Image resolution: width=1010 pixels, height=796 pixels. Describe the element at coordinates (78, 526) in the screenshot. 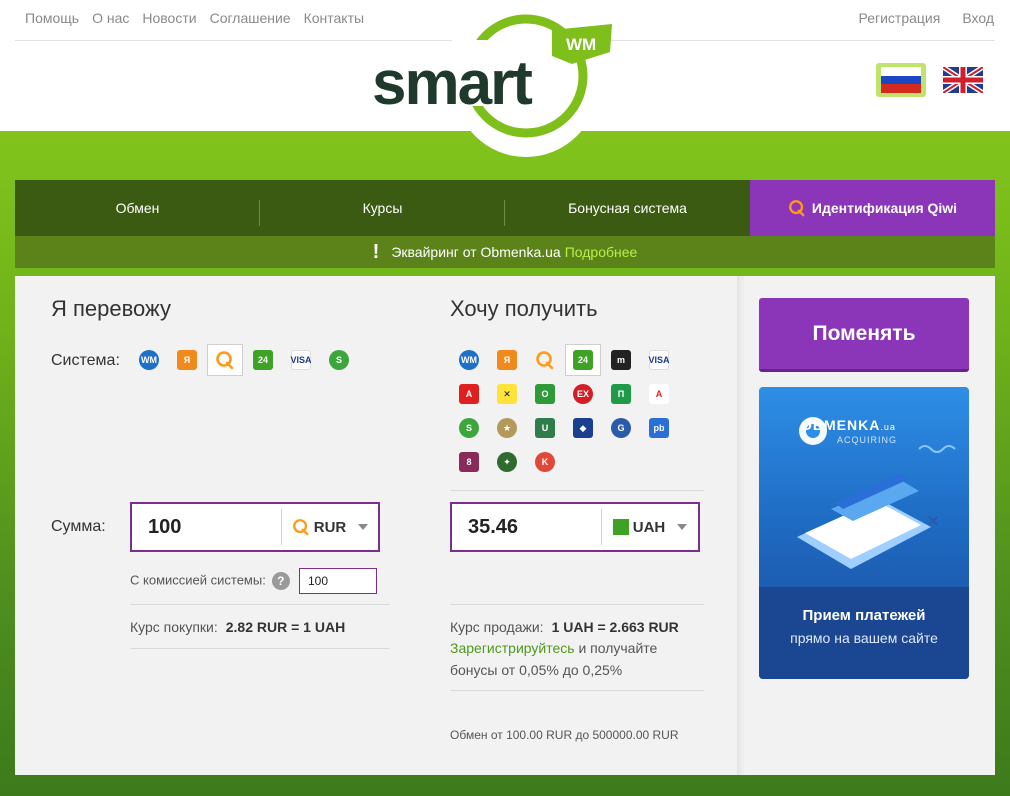

I see `amount-label: Сумма:` at that location.